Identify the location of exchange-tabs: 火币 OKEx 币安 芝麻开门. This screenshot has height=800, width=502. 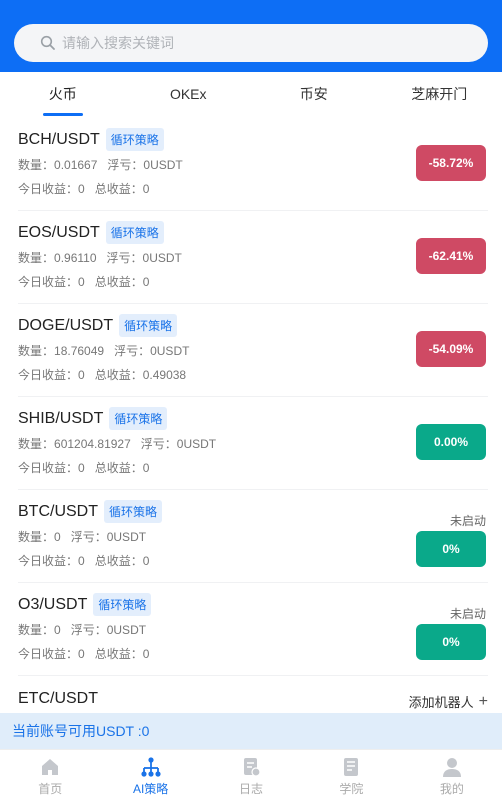
(251, 95).